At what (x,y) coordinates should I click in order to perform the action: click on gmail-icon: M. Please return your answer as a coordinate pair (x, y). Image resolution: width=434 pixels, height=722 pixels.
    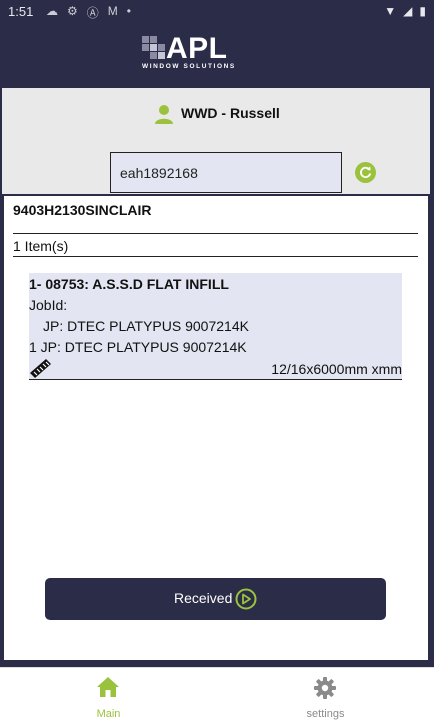
    Looking at the image, I should click on (112, 11).